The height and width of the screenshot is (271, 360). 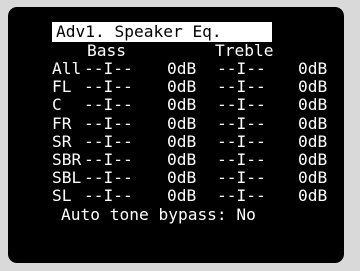 What do you see at coordinates (67, 68) in the screenshot?
I see `channel-label: All` at bounding box center [67, 68].